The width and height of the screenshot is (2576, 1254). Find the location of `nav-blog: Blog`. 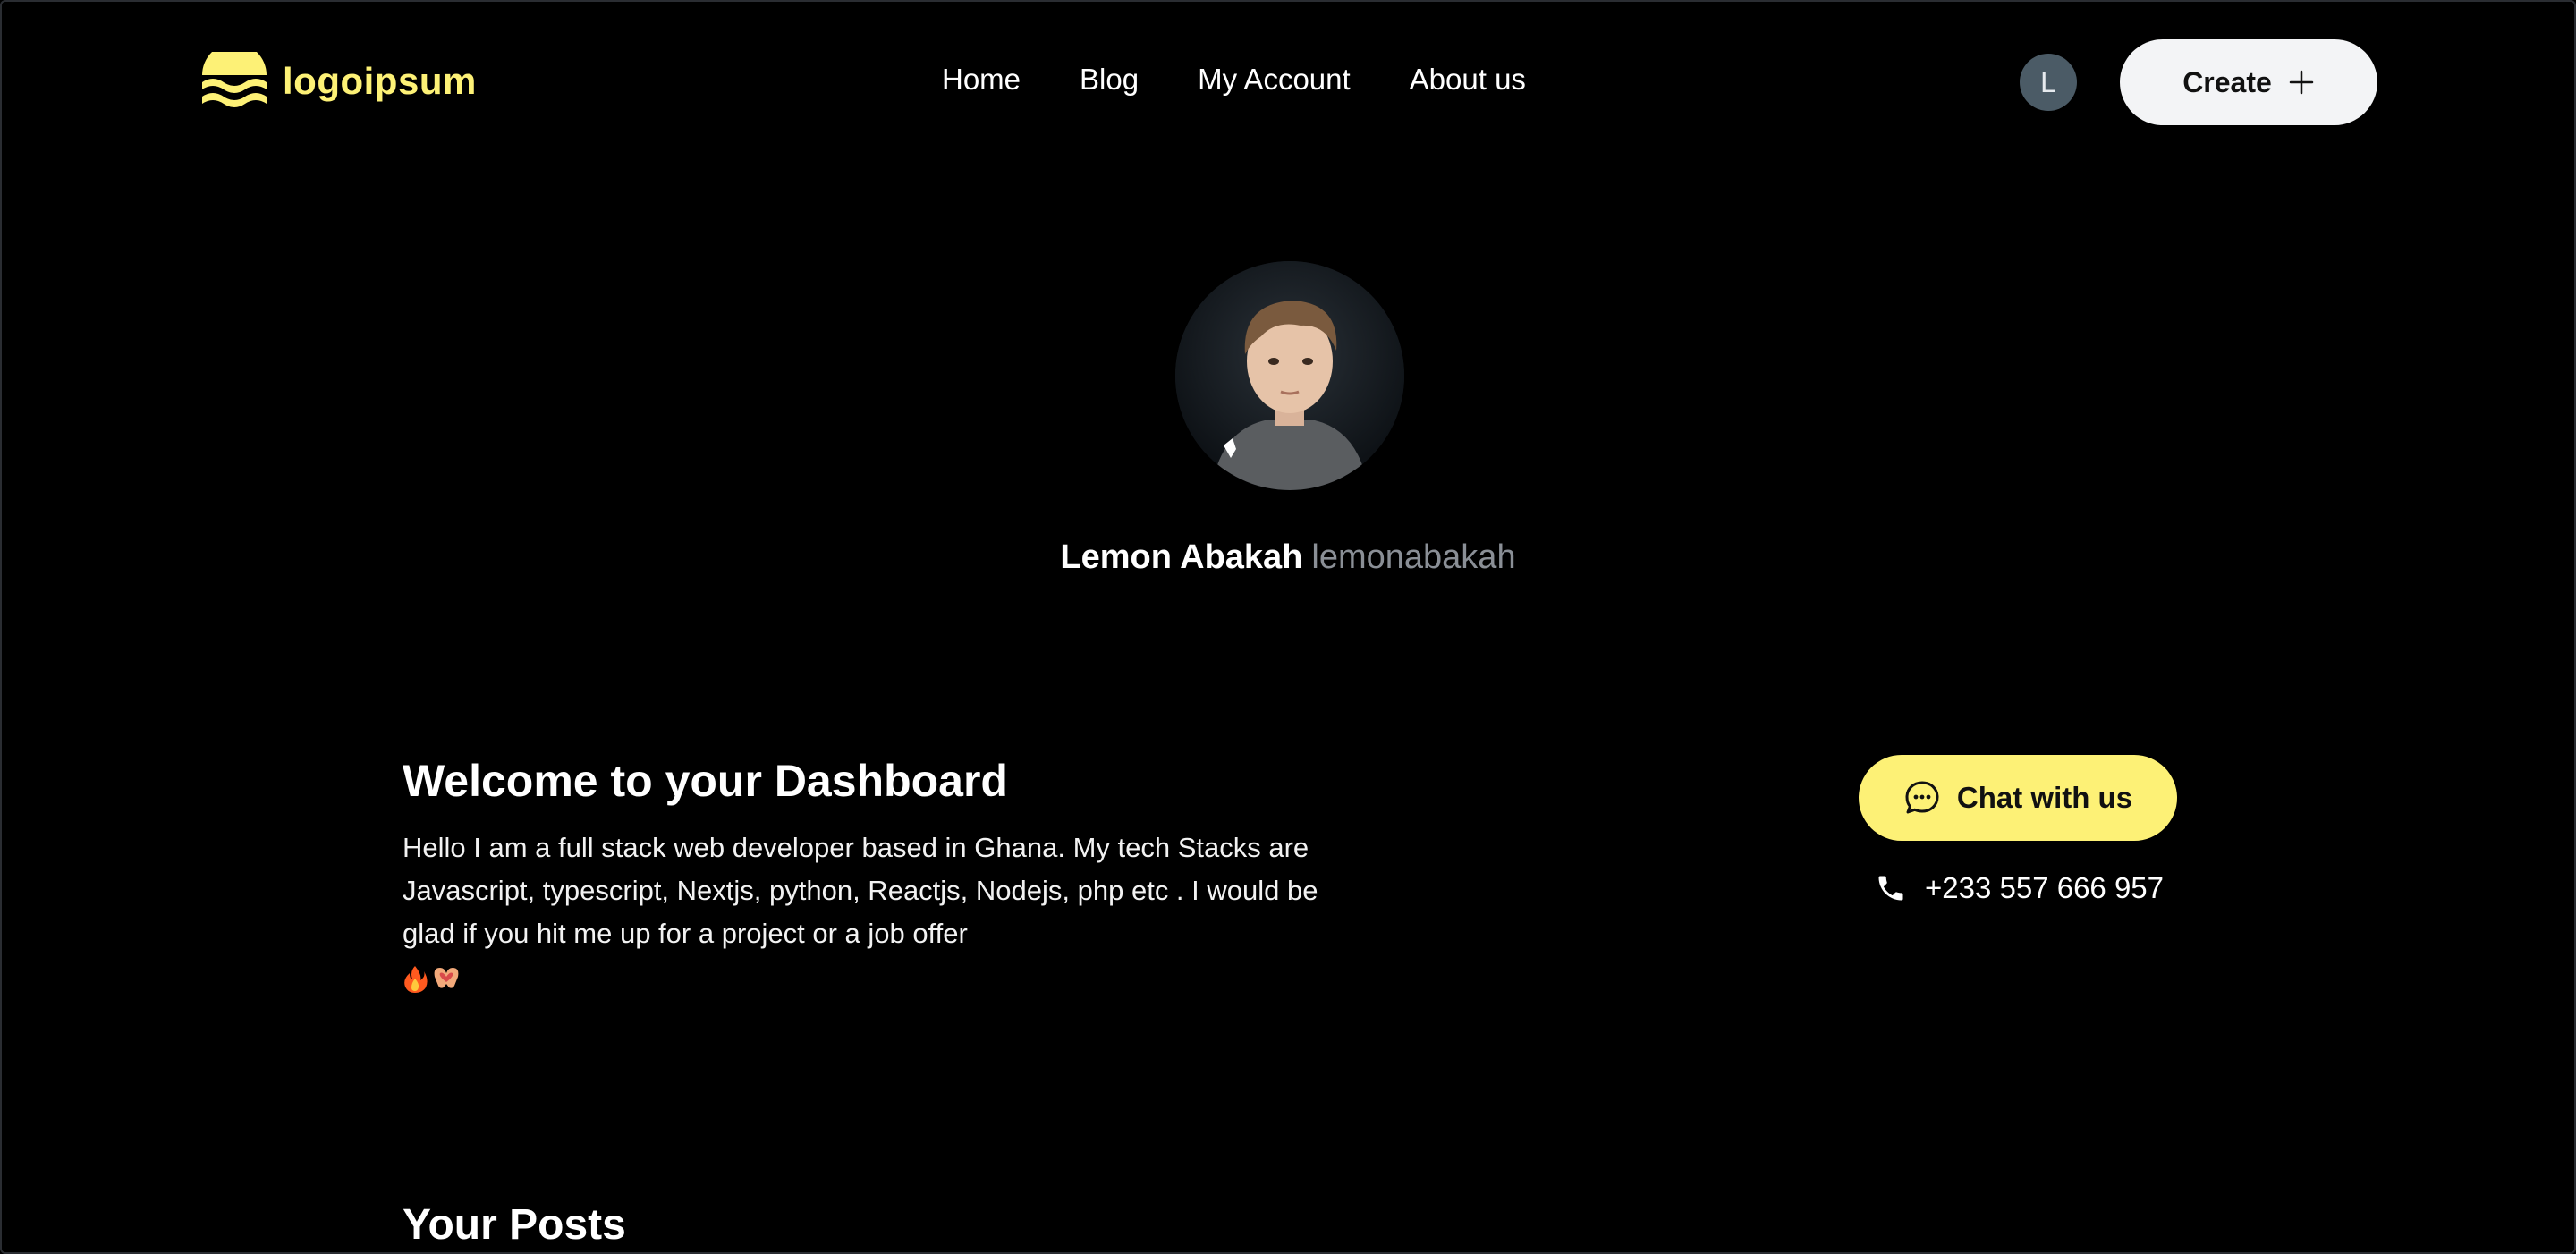

nav-blog: Blog is located at coordinates (1109, 80).